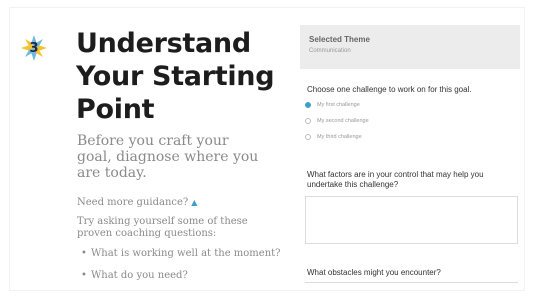  I want to click on caret-up-icon: ▲, so click(194, 202).